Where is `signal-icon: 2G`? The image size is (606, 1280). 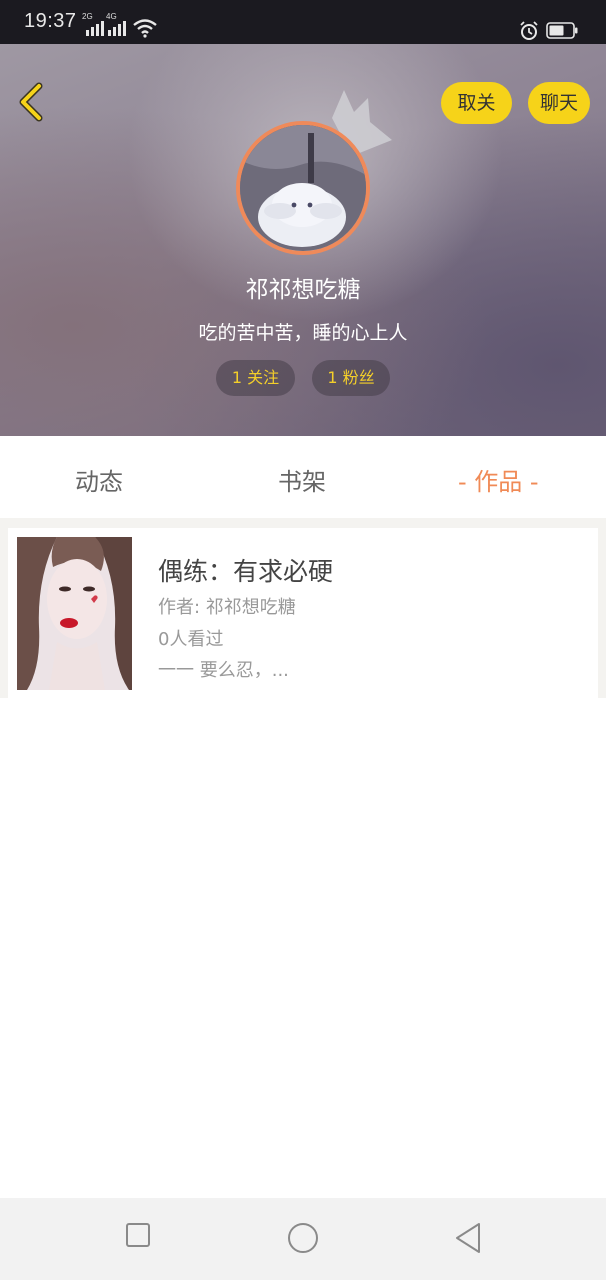
signal-icon: 2G is located at coordinates (95, 24).